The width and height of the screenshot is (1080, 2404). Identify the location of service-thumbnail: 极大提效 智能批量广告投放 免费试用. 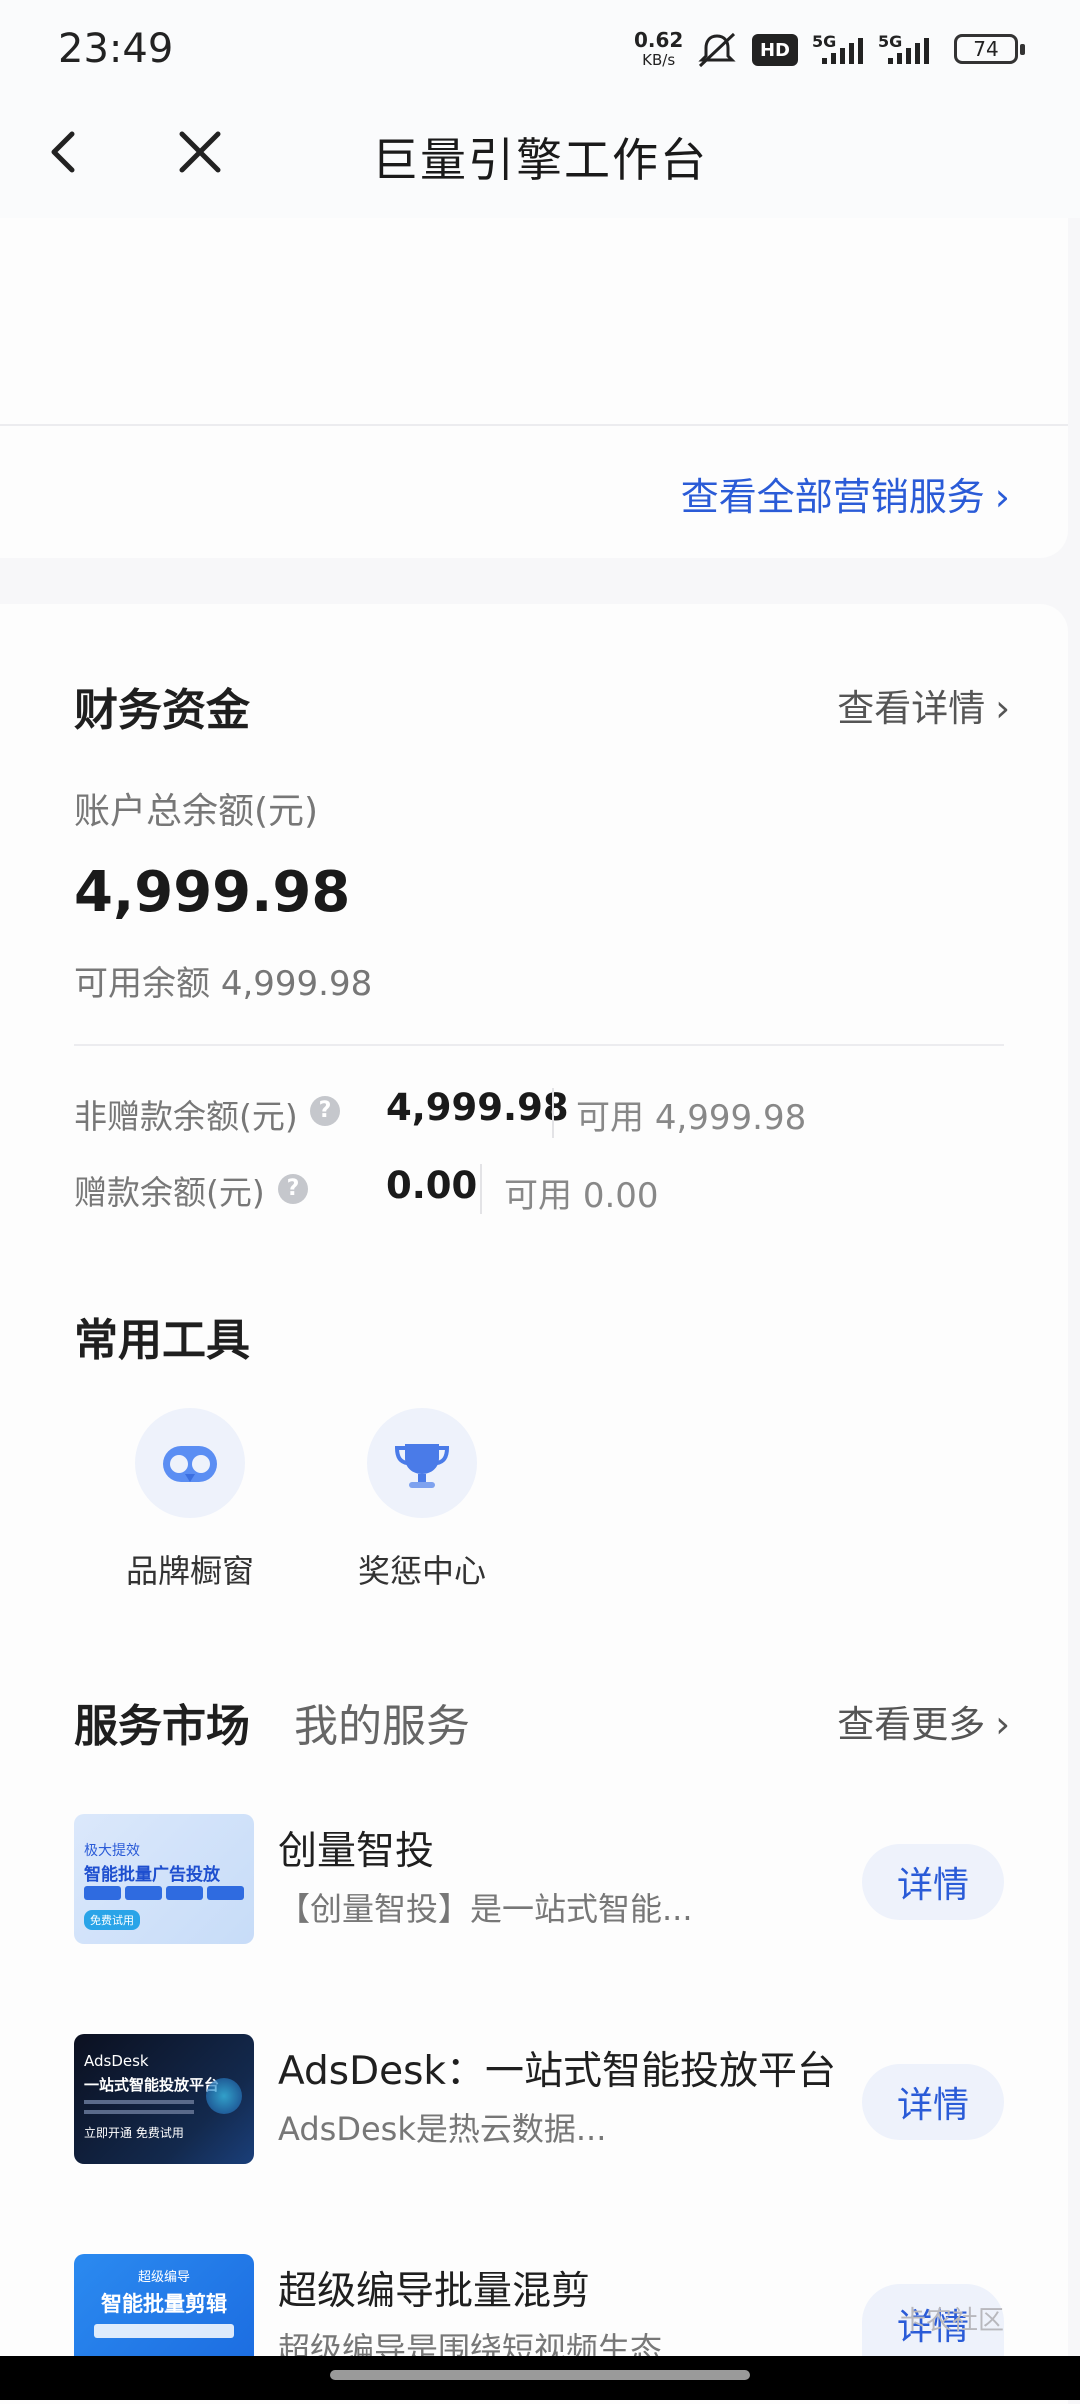
(164, 1879).